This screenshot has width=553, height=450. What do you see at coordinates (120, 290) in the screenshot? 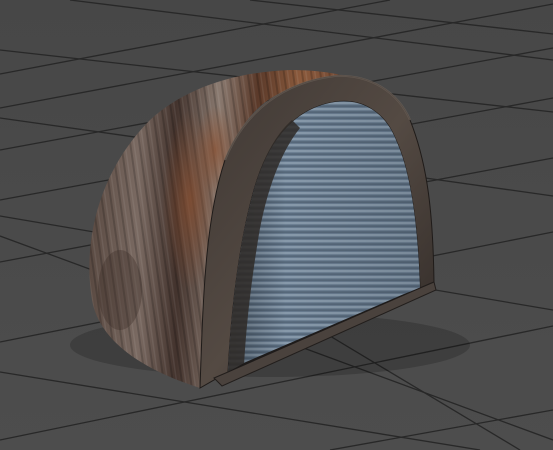
I see `shadow-patch` at bounding box center [120, 290].